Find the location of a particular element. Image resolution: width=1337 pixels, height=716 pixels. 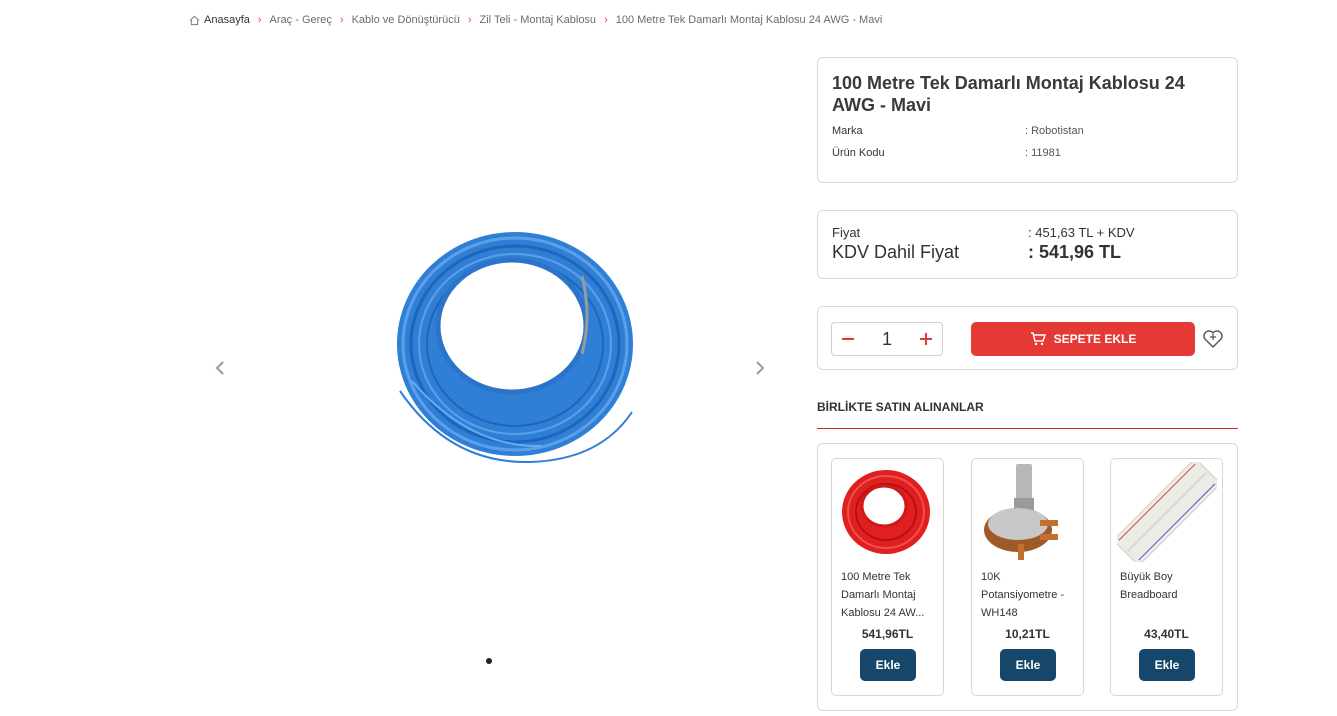

minus-icon is located at coordinates (848, 339).